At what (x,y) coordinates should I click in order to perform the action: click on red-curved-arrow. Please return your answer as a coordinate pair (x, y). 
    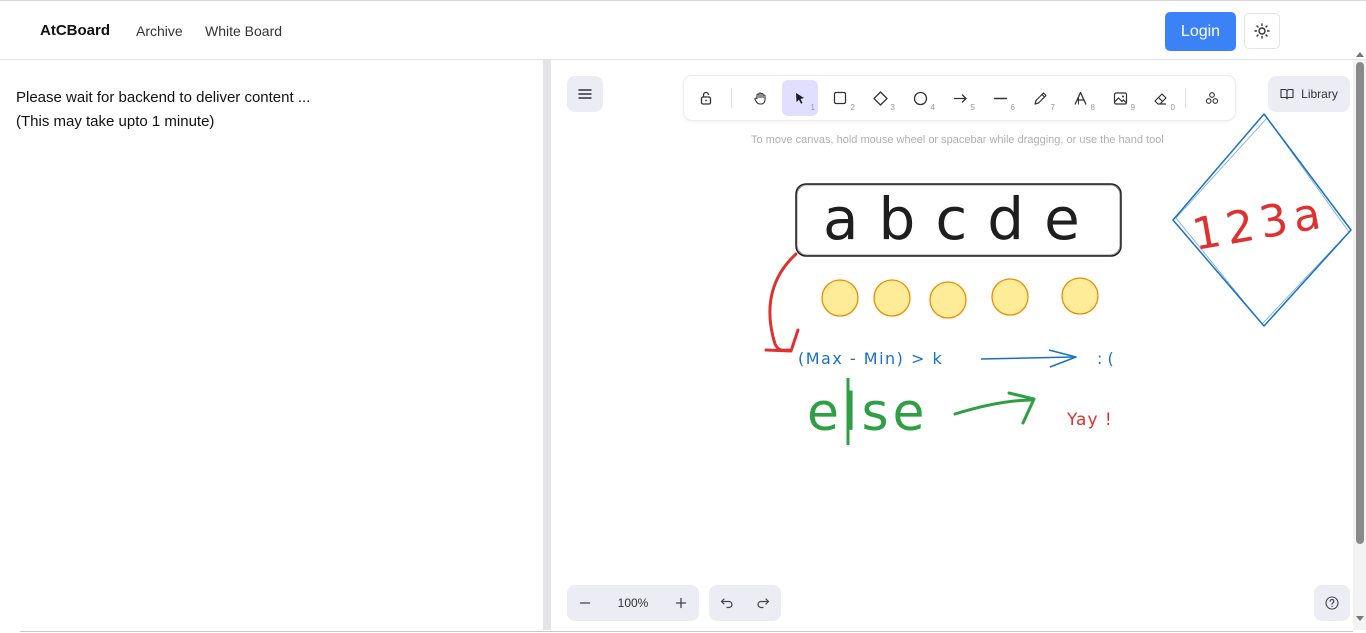
    Looking at the image, I should click on (783, 302).